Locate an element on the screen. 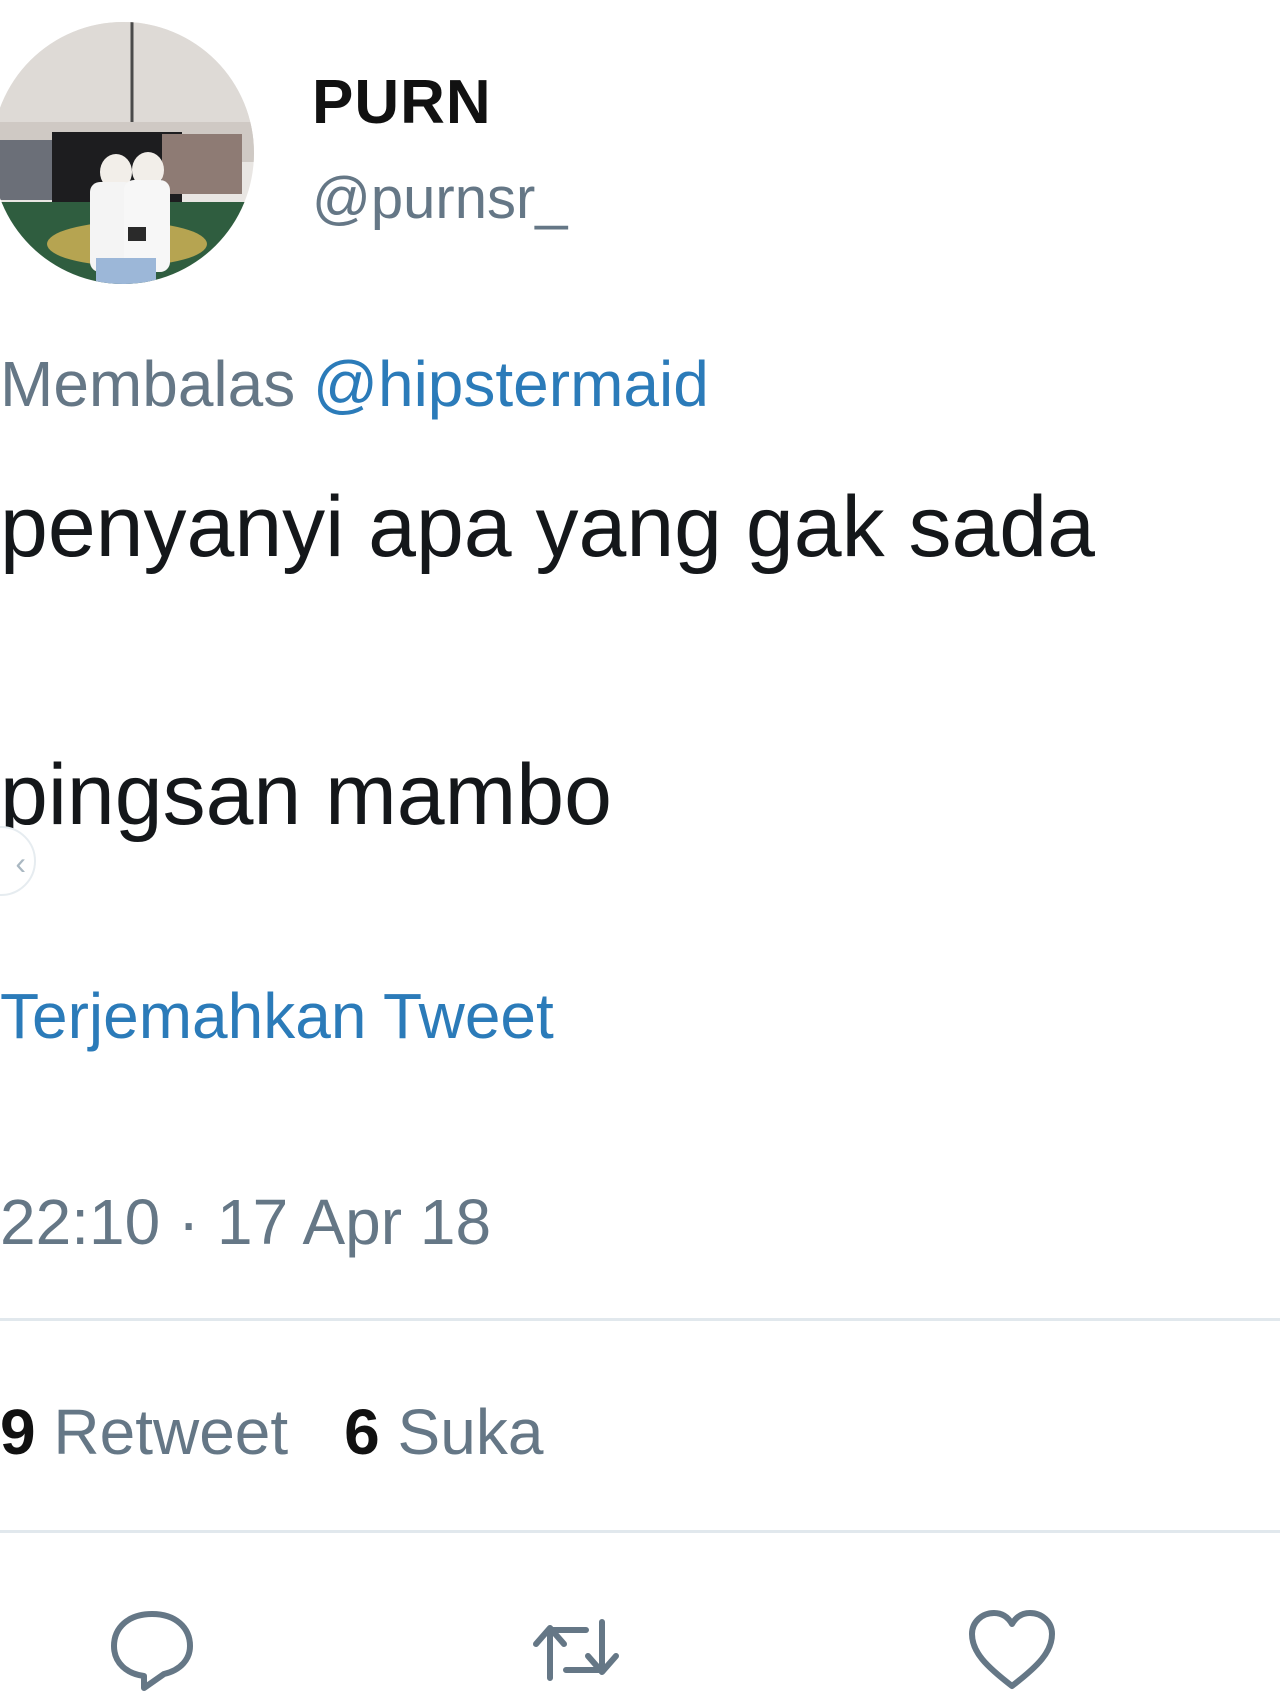  avatar is located at coordinates (127, 153).